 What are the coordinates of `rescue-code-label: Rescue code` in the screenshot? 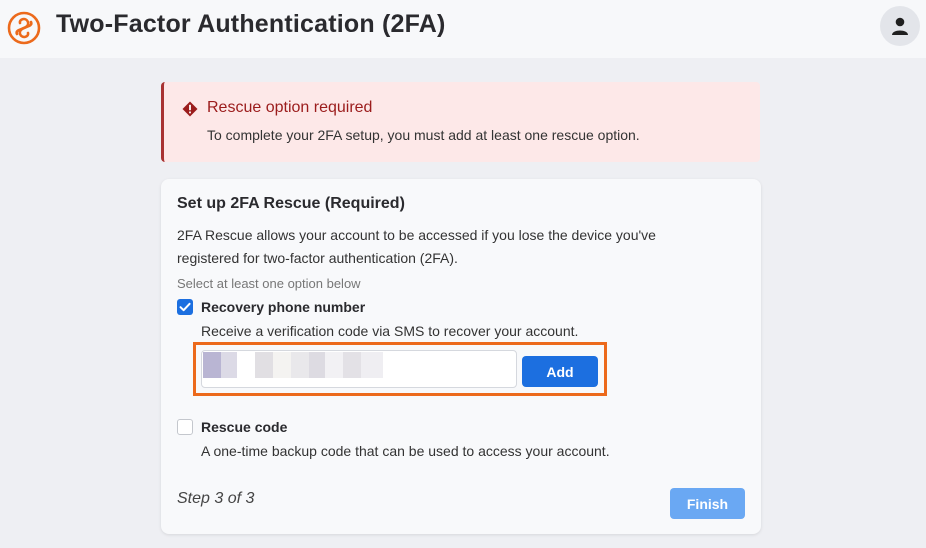 It's located at (244, 427).